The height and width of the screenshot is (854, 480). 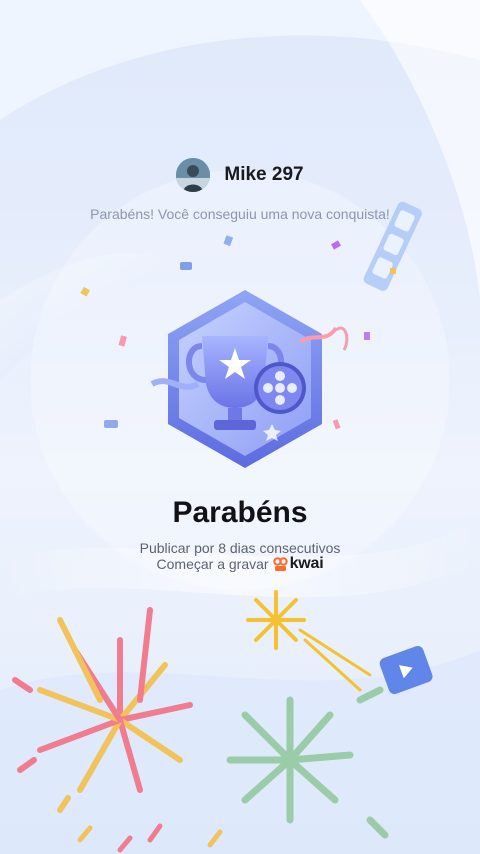 I want to click on achievement-title: Parabéns, so click(x=240, y=512).